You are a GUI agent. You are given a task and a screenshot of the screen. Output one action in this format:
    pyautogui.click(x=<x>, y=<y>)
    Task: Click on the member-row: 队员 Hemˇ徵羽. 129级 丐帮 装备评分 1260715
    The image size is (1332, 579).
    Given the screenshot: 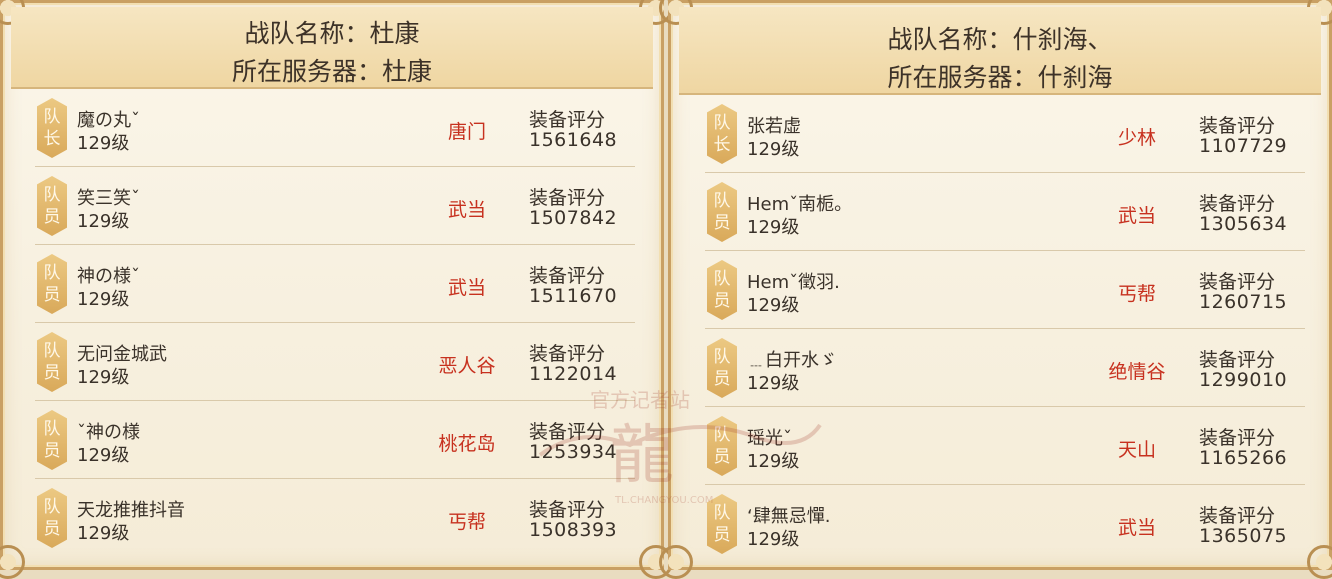 What is the action you would take?
    pyautogui.click(x=1005, y=290)
    